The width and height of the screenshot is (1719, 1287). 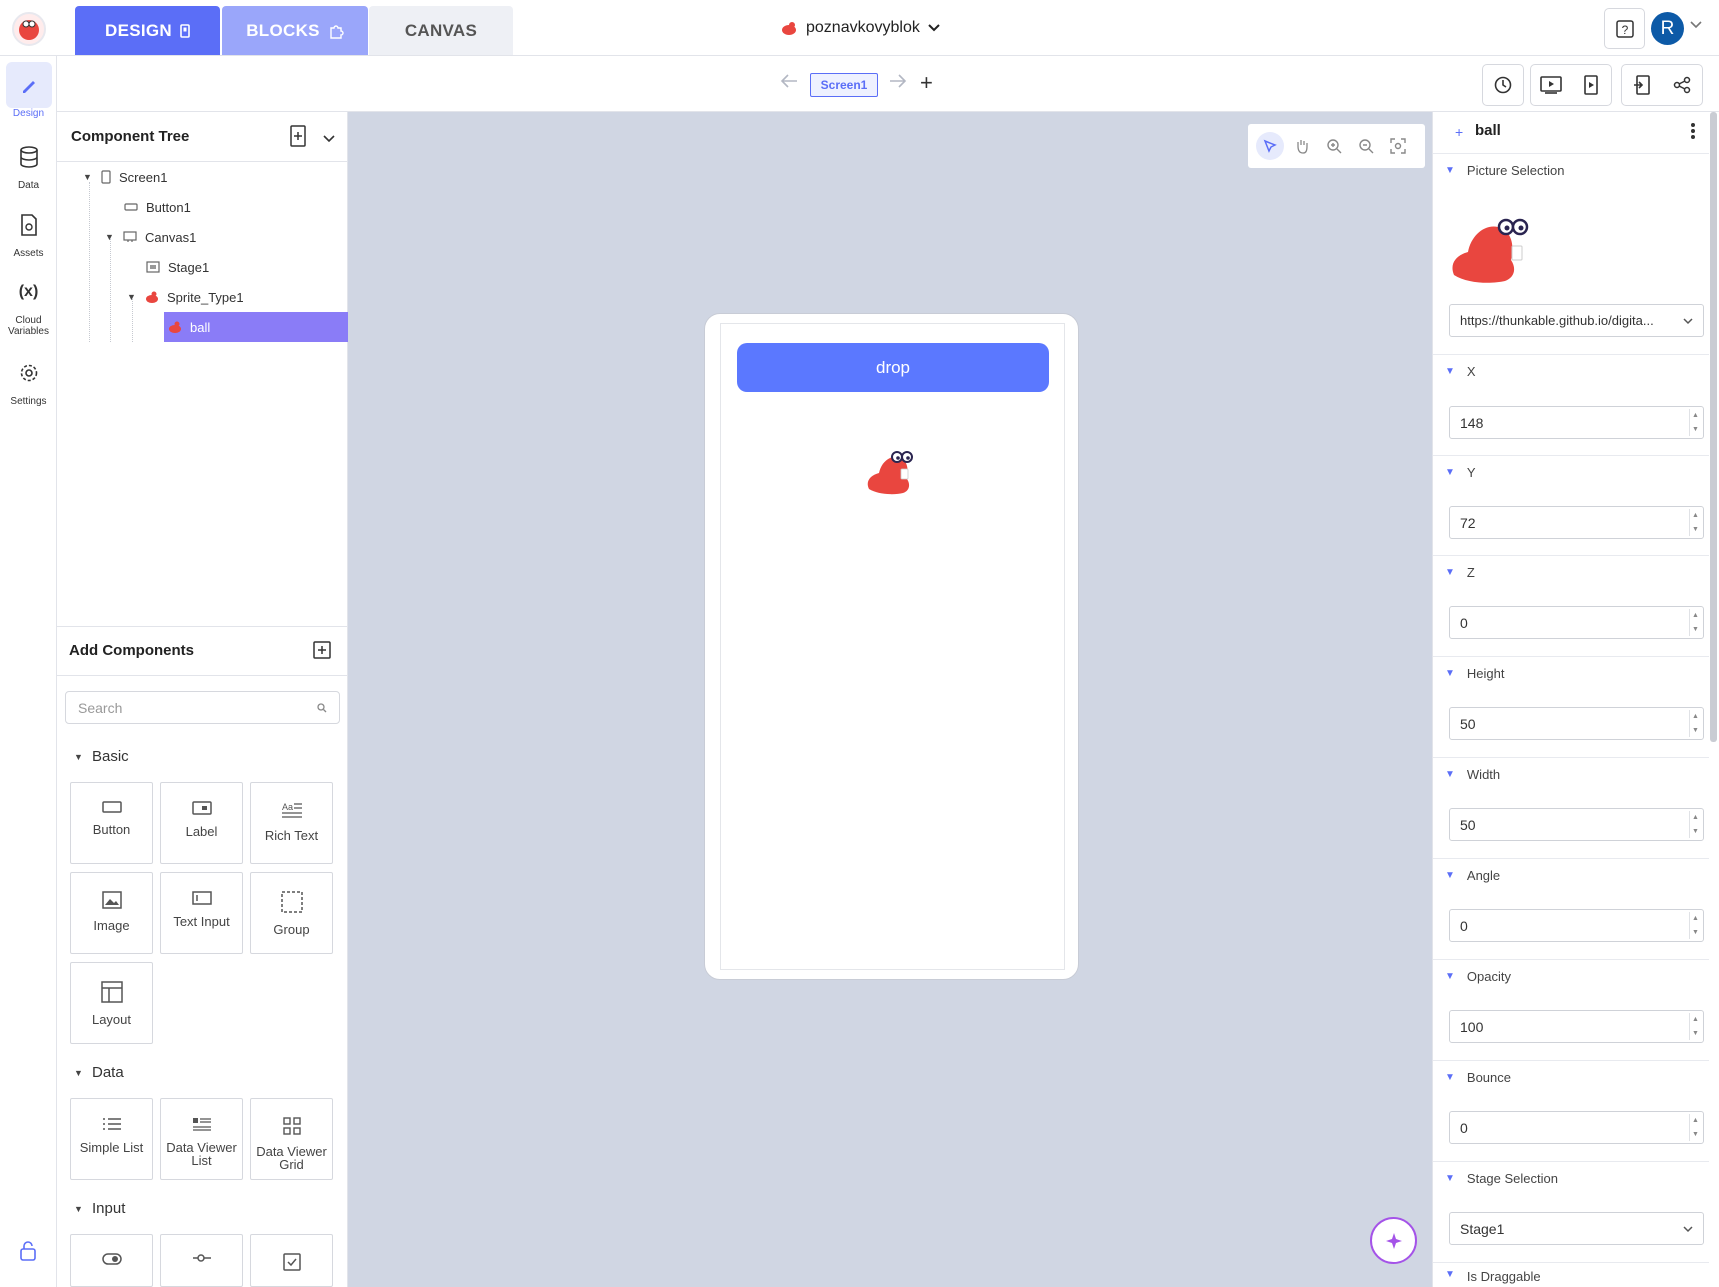 I want to click on x-input: 148 ▲ ▼, so click(x=1576, y=422).